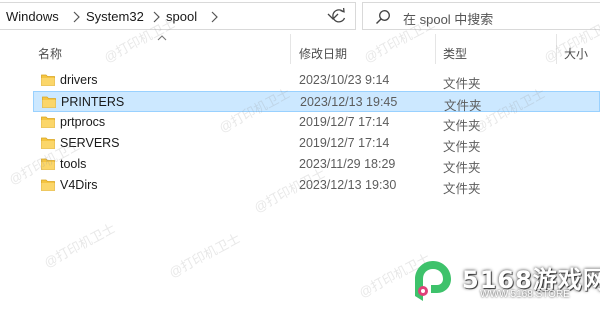  Describe the element at coordinates (32, 16) in the screenshot. I see `breadcrumb-windows: Windows` at that location.